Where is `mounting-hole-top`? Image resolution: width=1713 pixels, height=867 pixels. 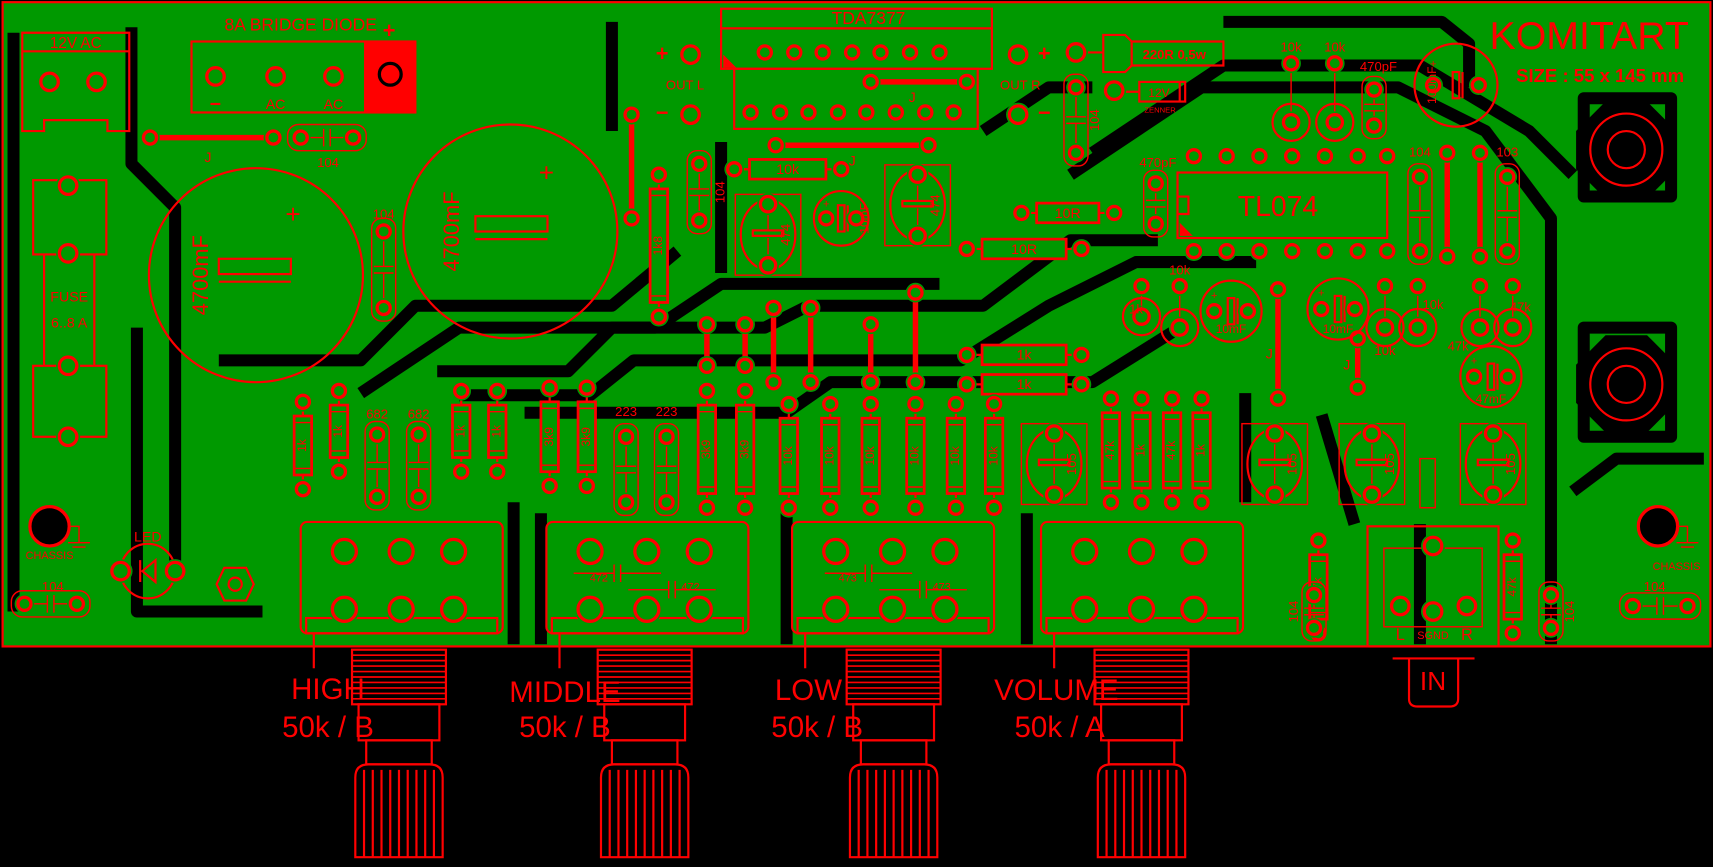 mounting-hole-top is located at coordinates (1626, 150).